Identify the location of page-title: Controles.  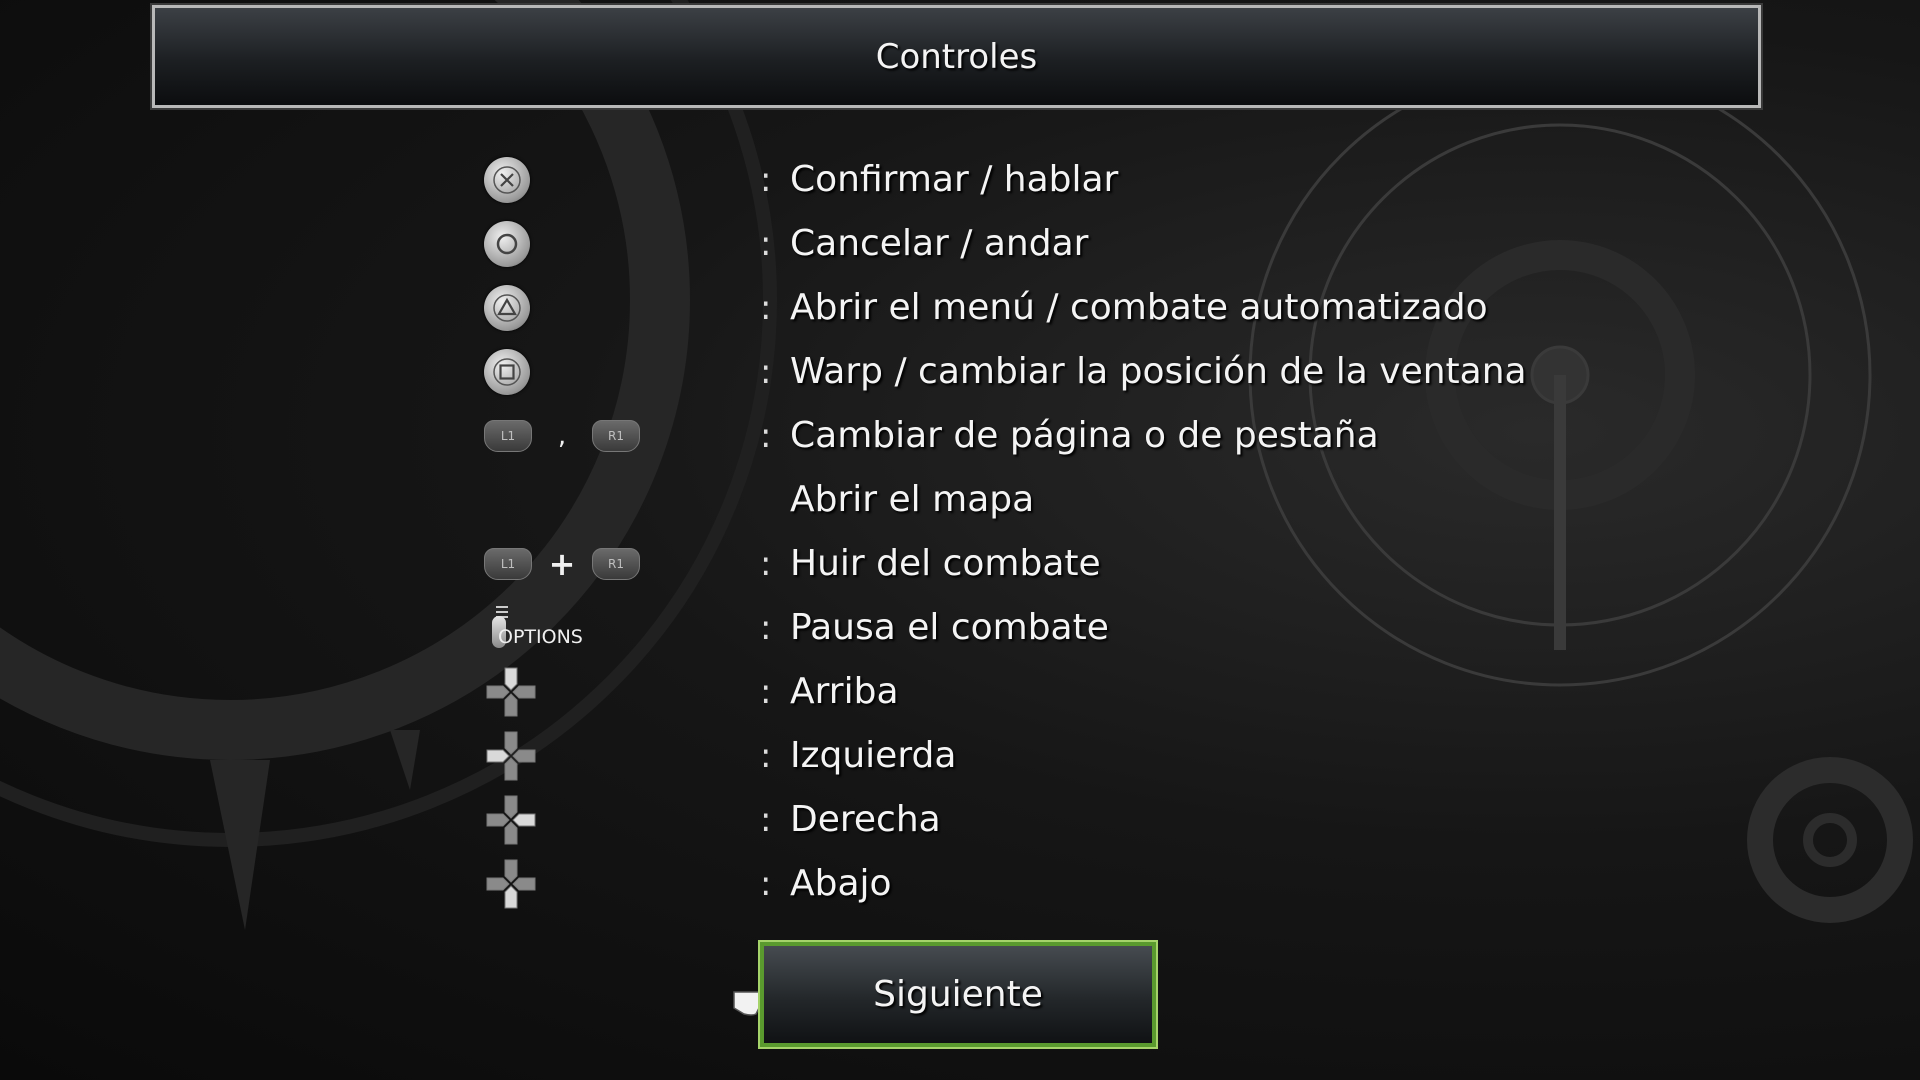
(956, 56).